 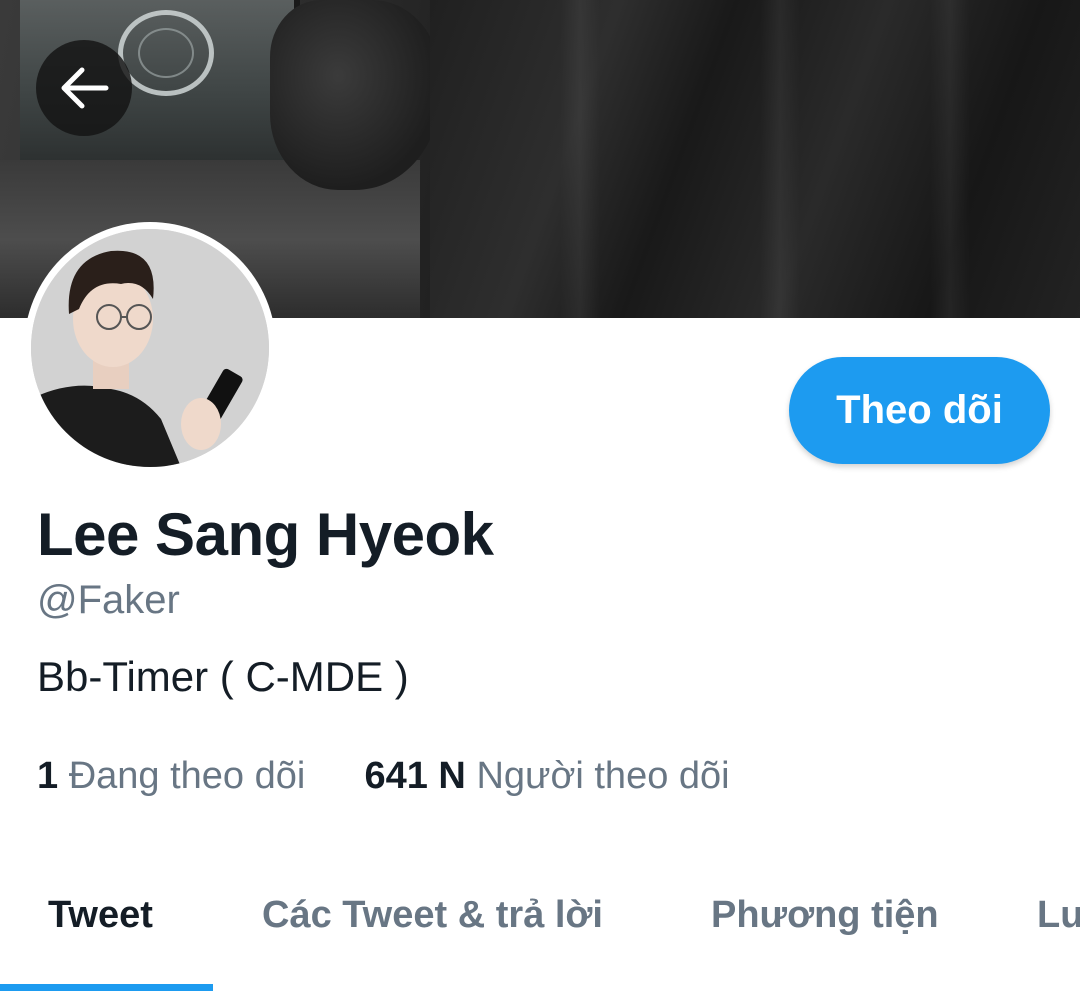 I want to click on follow-button-label: Theo dõi, so click(x=919, y=410).